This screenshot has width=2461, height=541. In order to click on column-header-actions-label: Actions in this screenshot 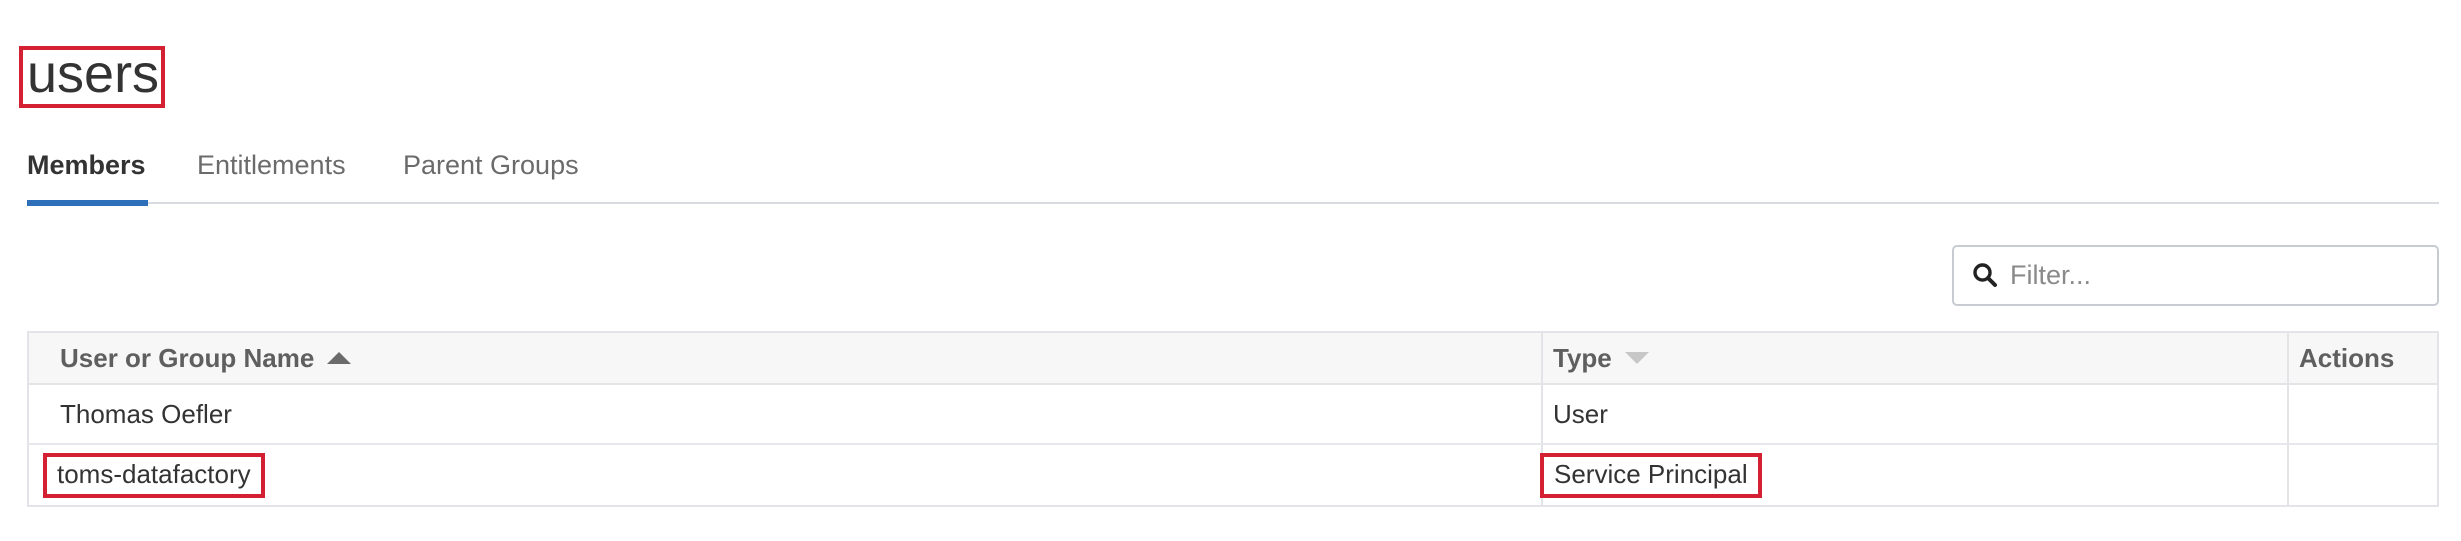, I will do `click(2347, 357)`.